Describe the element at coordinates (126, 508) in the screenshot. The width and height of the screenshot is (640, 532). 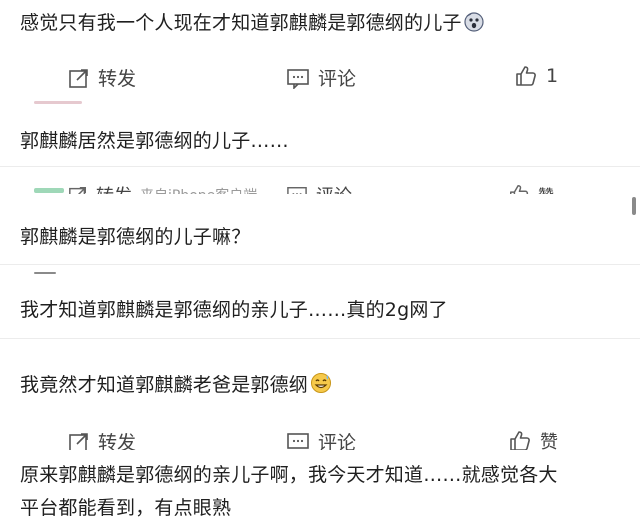
I see `comment-text-6-line-2: 平台都能看到，有点眼熟` at that location.